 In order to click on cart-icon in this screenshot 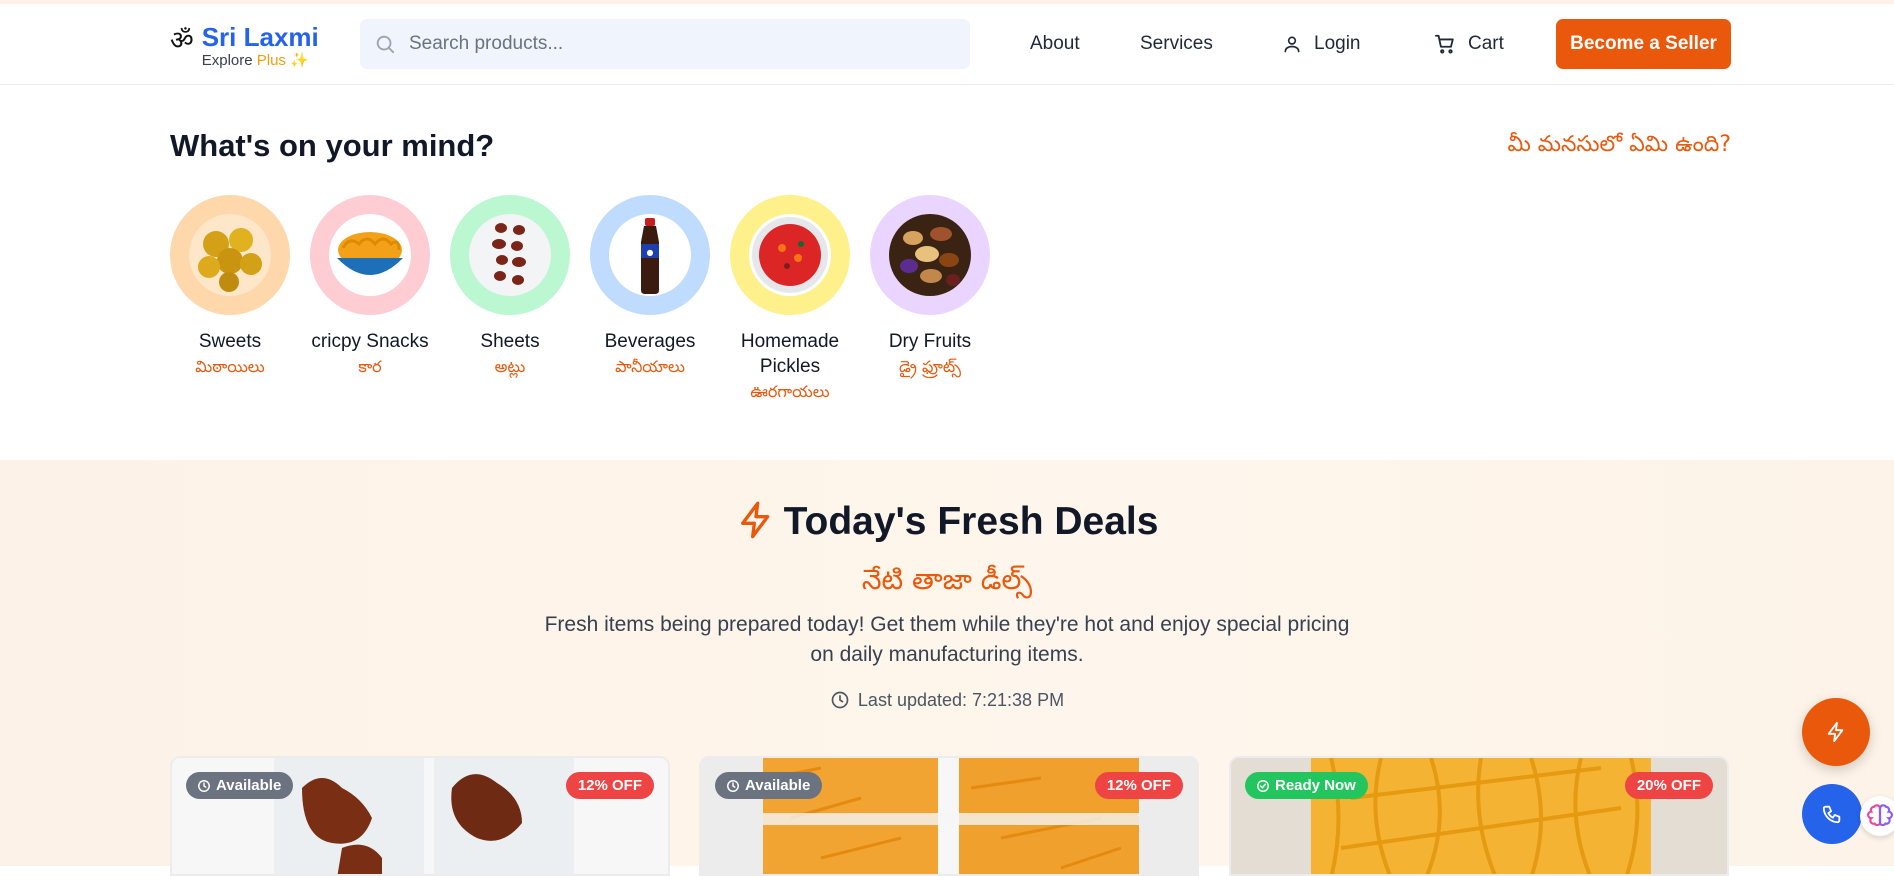, I will do `click(1444, 44)`.